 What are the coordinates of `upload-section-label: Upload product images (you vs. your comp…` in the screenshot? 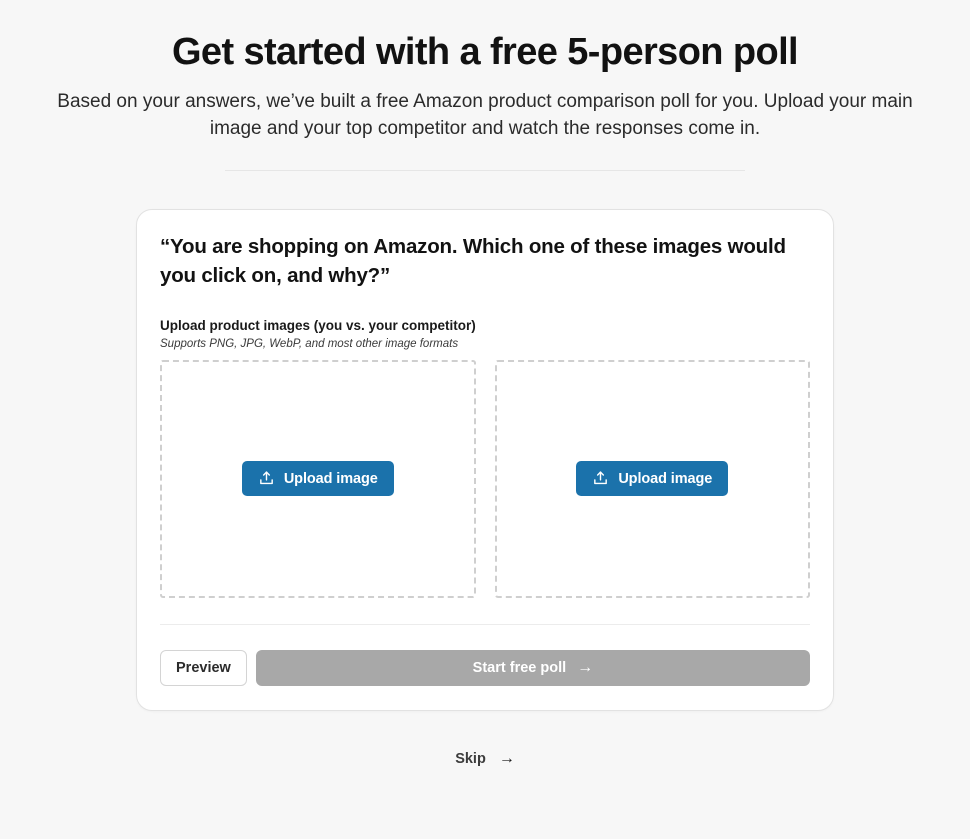 It's located at (318, 325).